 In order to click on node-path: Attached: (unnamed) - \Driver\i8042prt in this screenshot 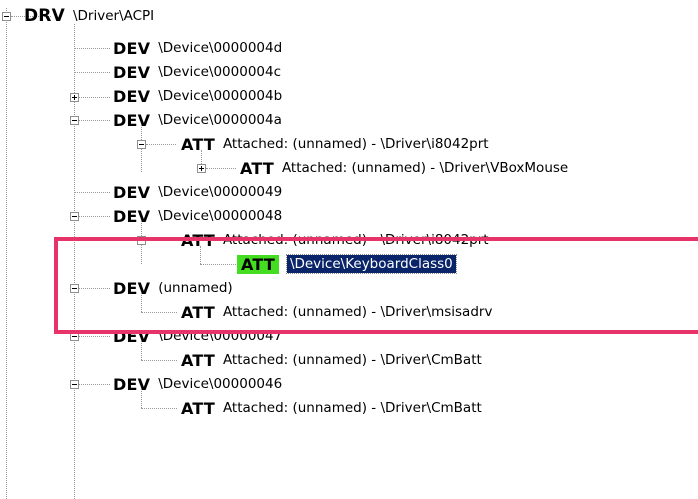, I will do `click(355, 144)`.